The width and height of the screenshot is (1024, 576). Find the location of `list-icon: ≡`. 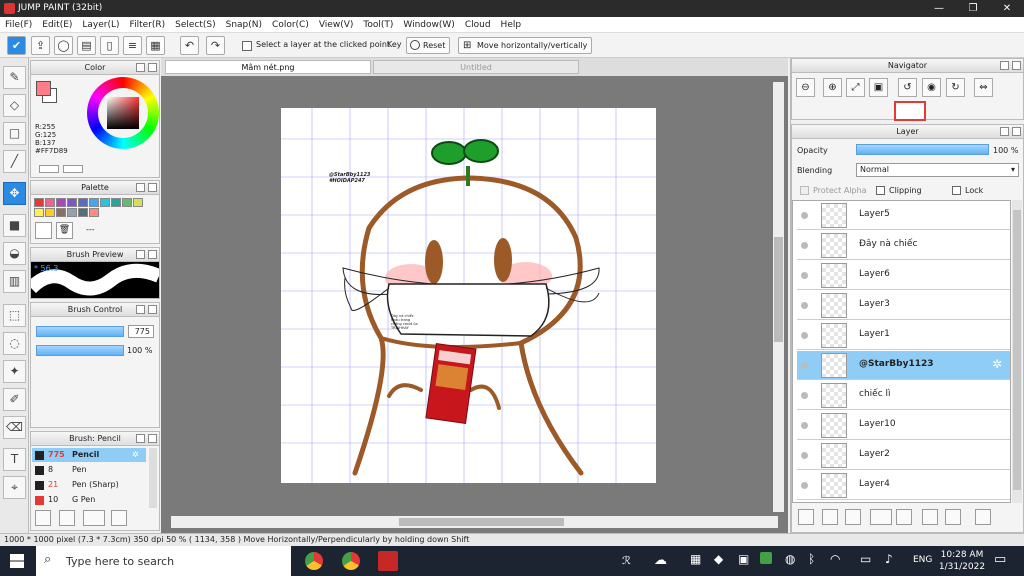

list-icon: ≡ is located at coordinates (132, 45).